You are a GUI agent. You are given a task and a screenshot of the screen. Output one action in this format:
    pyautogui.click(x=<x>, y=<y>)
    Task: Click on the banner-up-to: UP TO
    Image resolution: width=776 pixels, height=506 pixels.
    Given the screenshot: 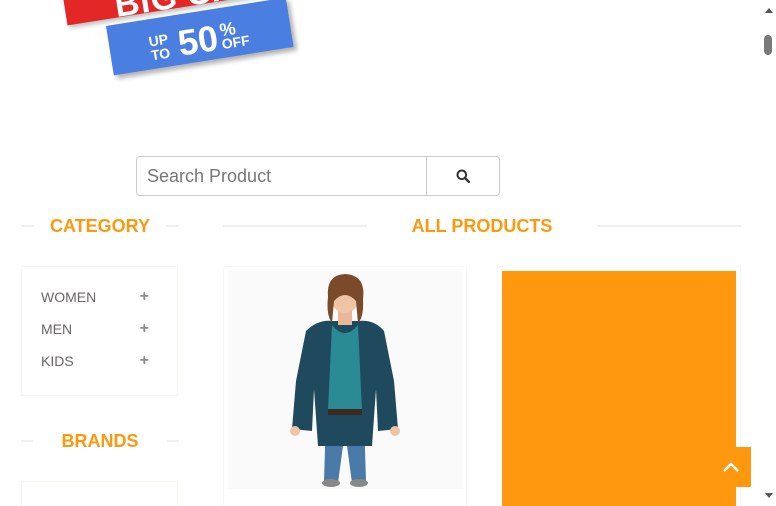 What is the action you would take?
    pyautogui.click(x=159, y=47)
    